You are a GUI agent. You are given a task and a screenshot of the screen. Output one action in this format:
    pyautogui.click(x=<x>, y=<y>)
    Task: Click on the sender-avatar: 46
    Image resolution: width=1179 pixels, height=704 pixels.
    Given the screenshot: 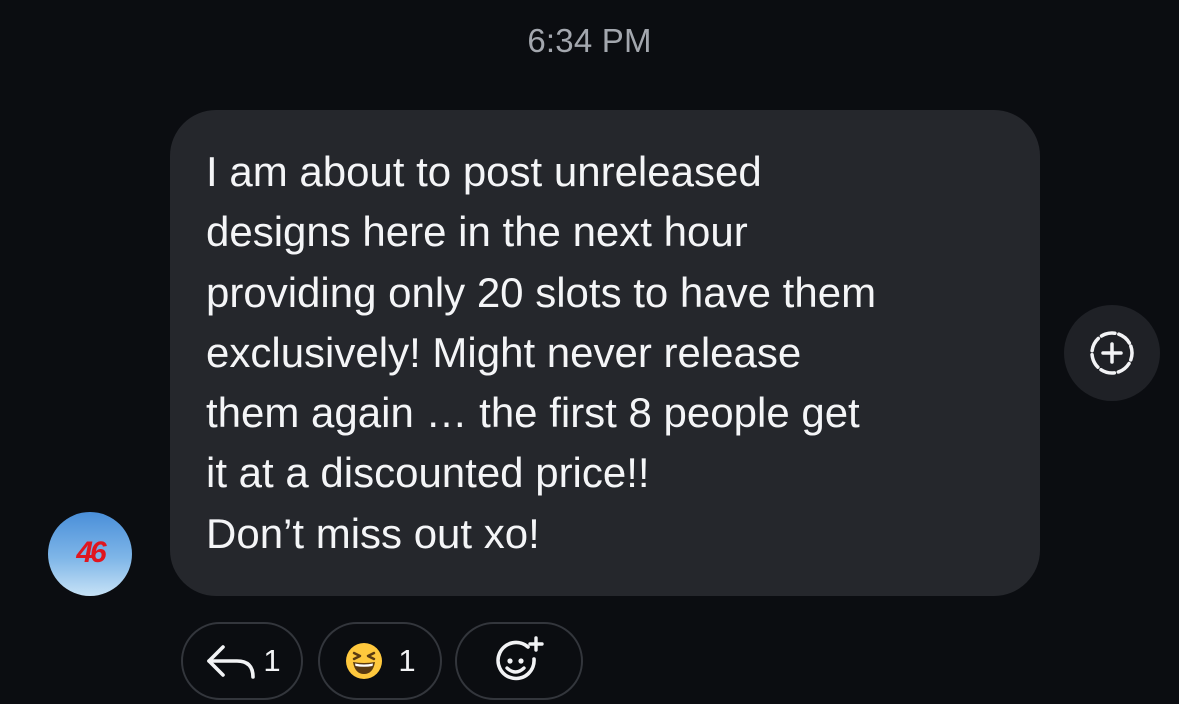 What is the action you would take?
    pyautogui.click(x=90, y=554)
    